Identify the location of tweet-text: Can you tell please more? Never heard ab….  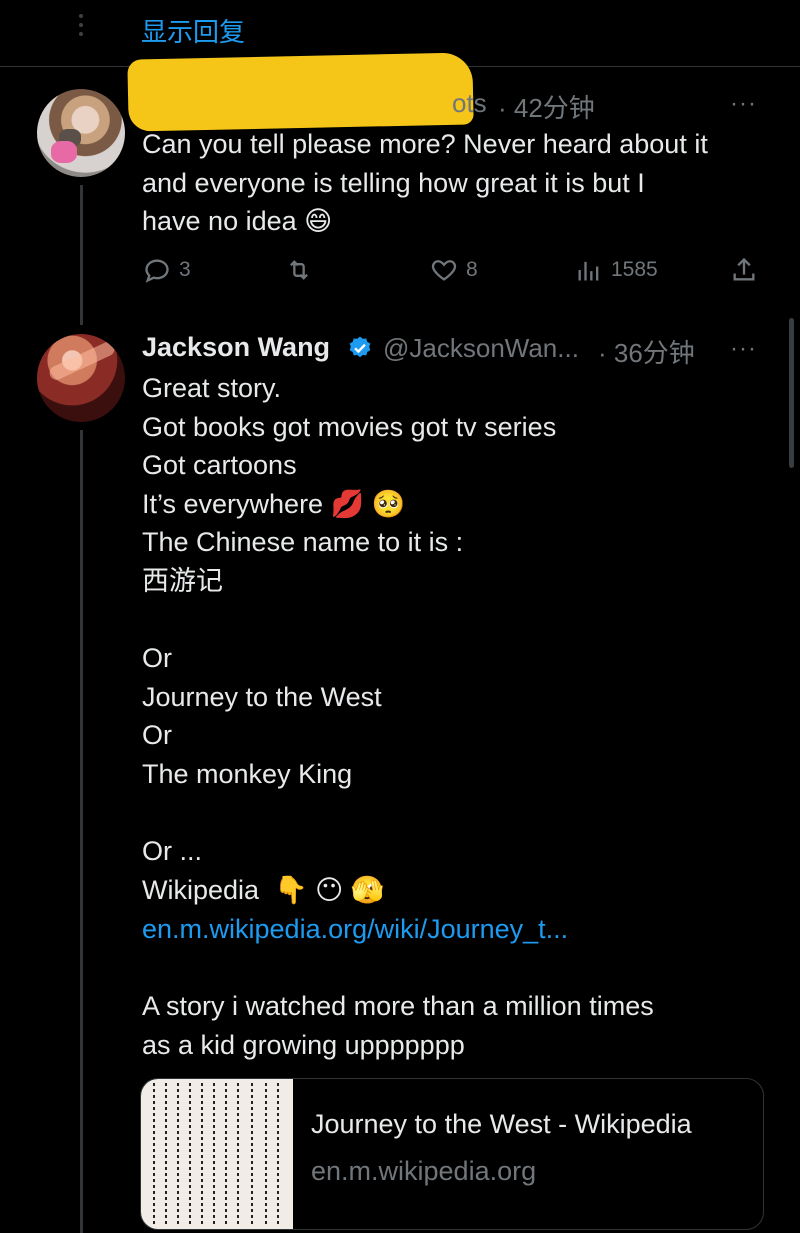
(425, 183).